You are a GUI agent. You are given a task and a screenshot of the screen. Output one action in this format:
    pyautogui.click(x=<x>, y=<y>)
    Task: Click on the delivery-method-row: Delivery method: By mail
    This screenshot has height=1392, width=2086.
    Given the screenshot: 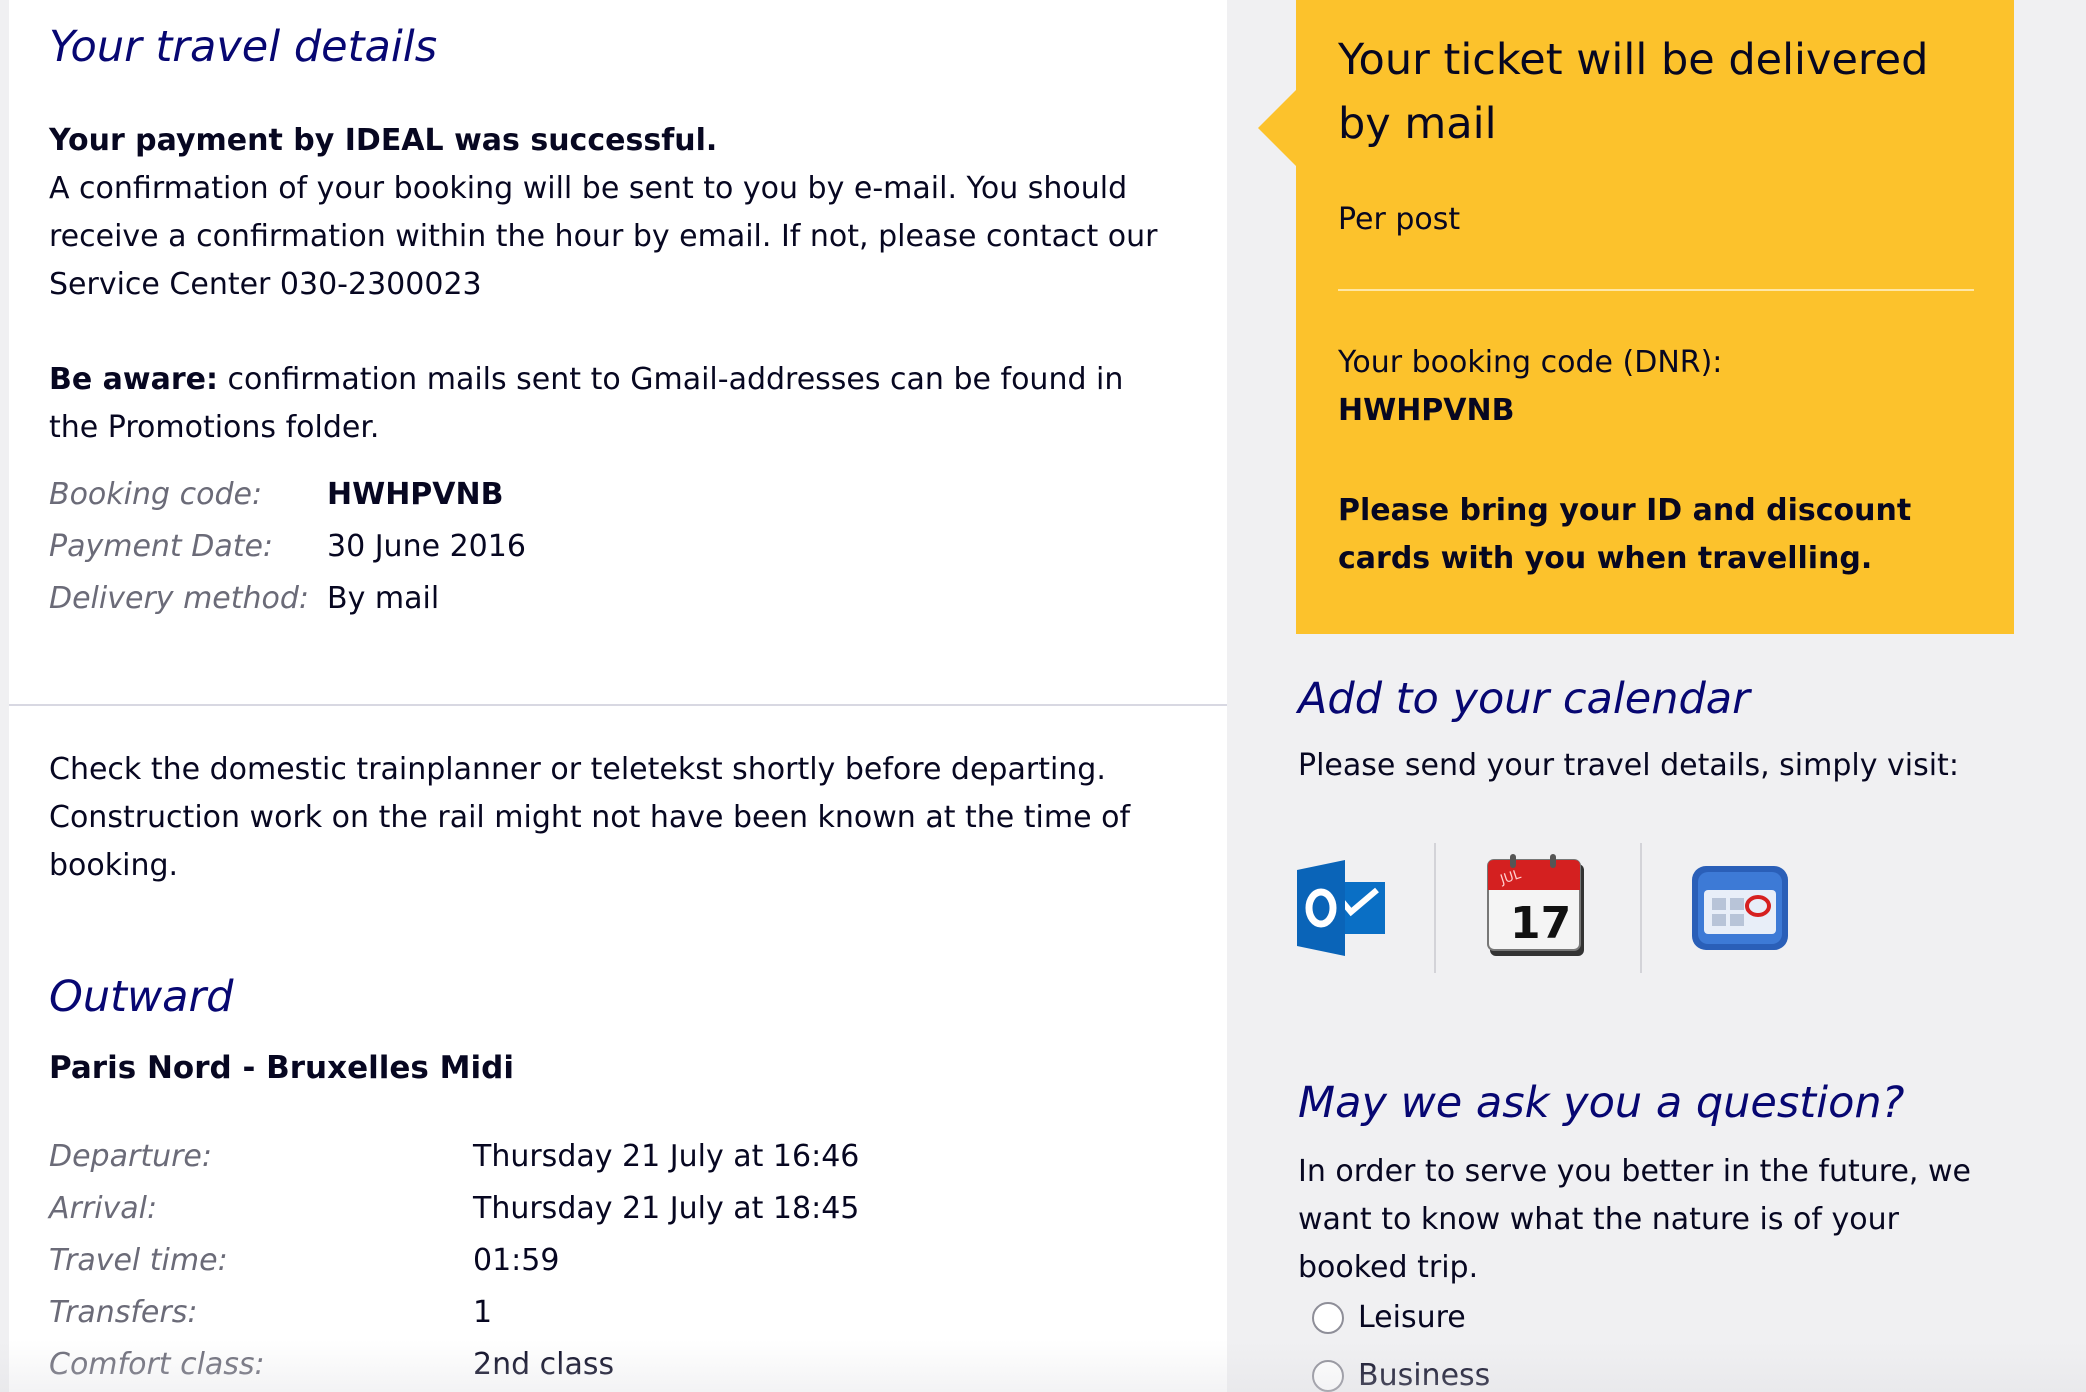 What is the action you would take?
    pyautogui.click(x=287, y=598)
    